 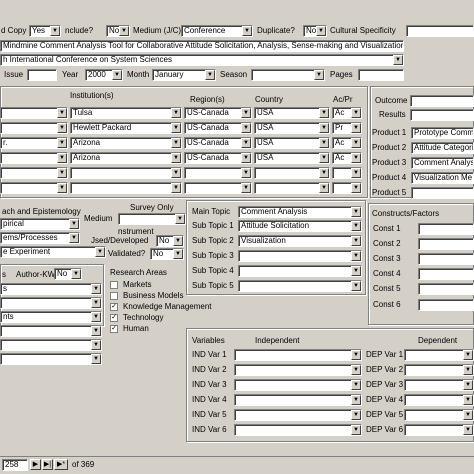 What do you see at coordinates (40, 238) in the screenshot?
I see `process-select: ems/Processes ▼` at bounding box center [40, 238].